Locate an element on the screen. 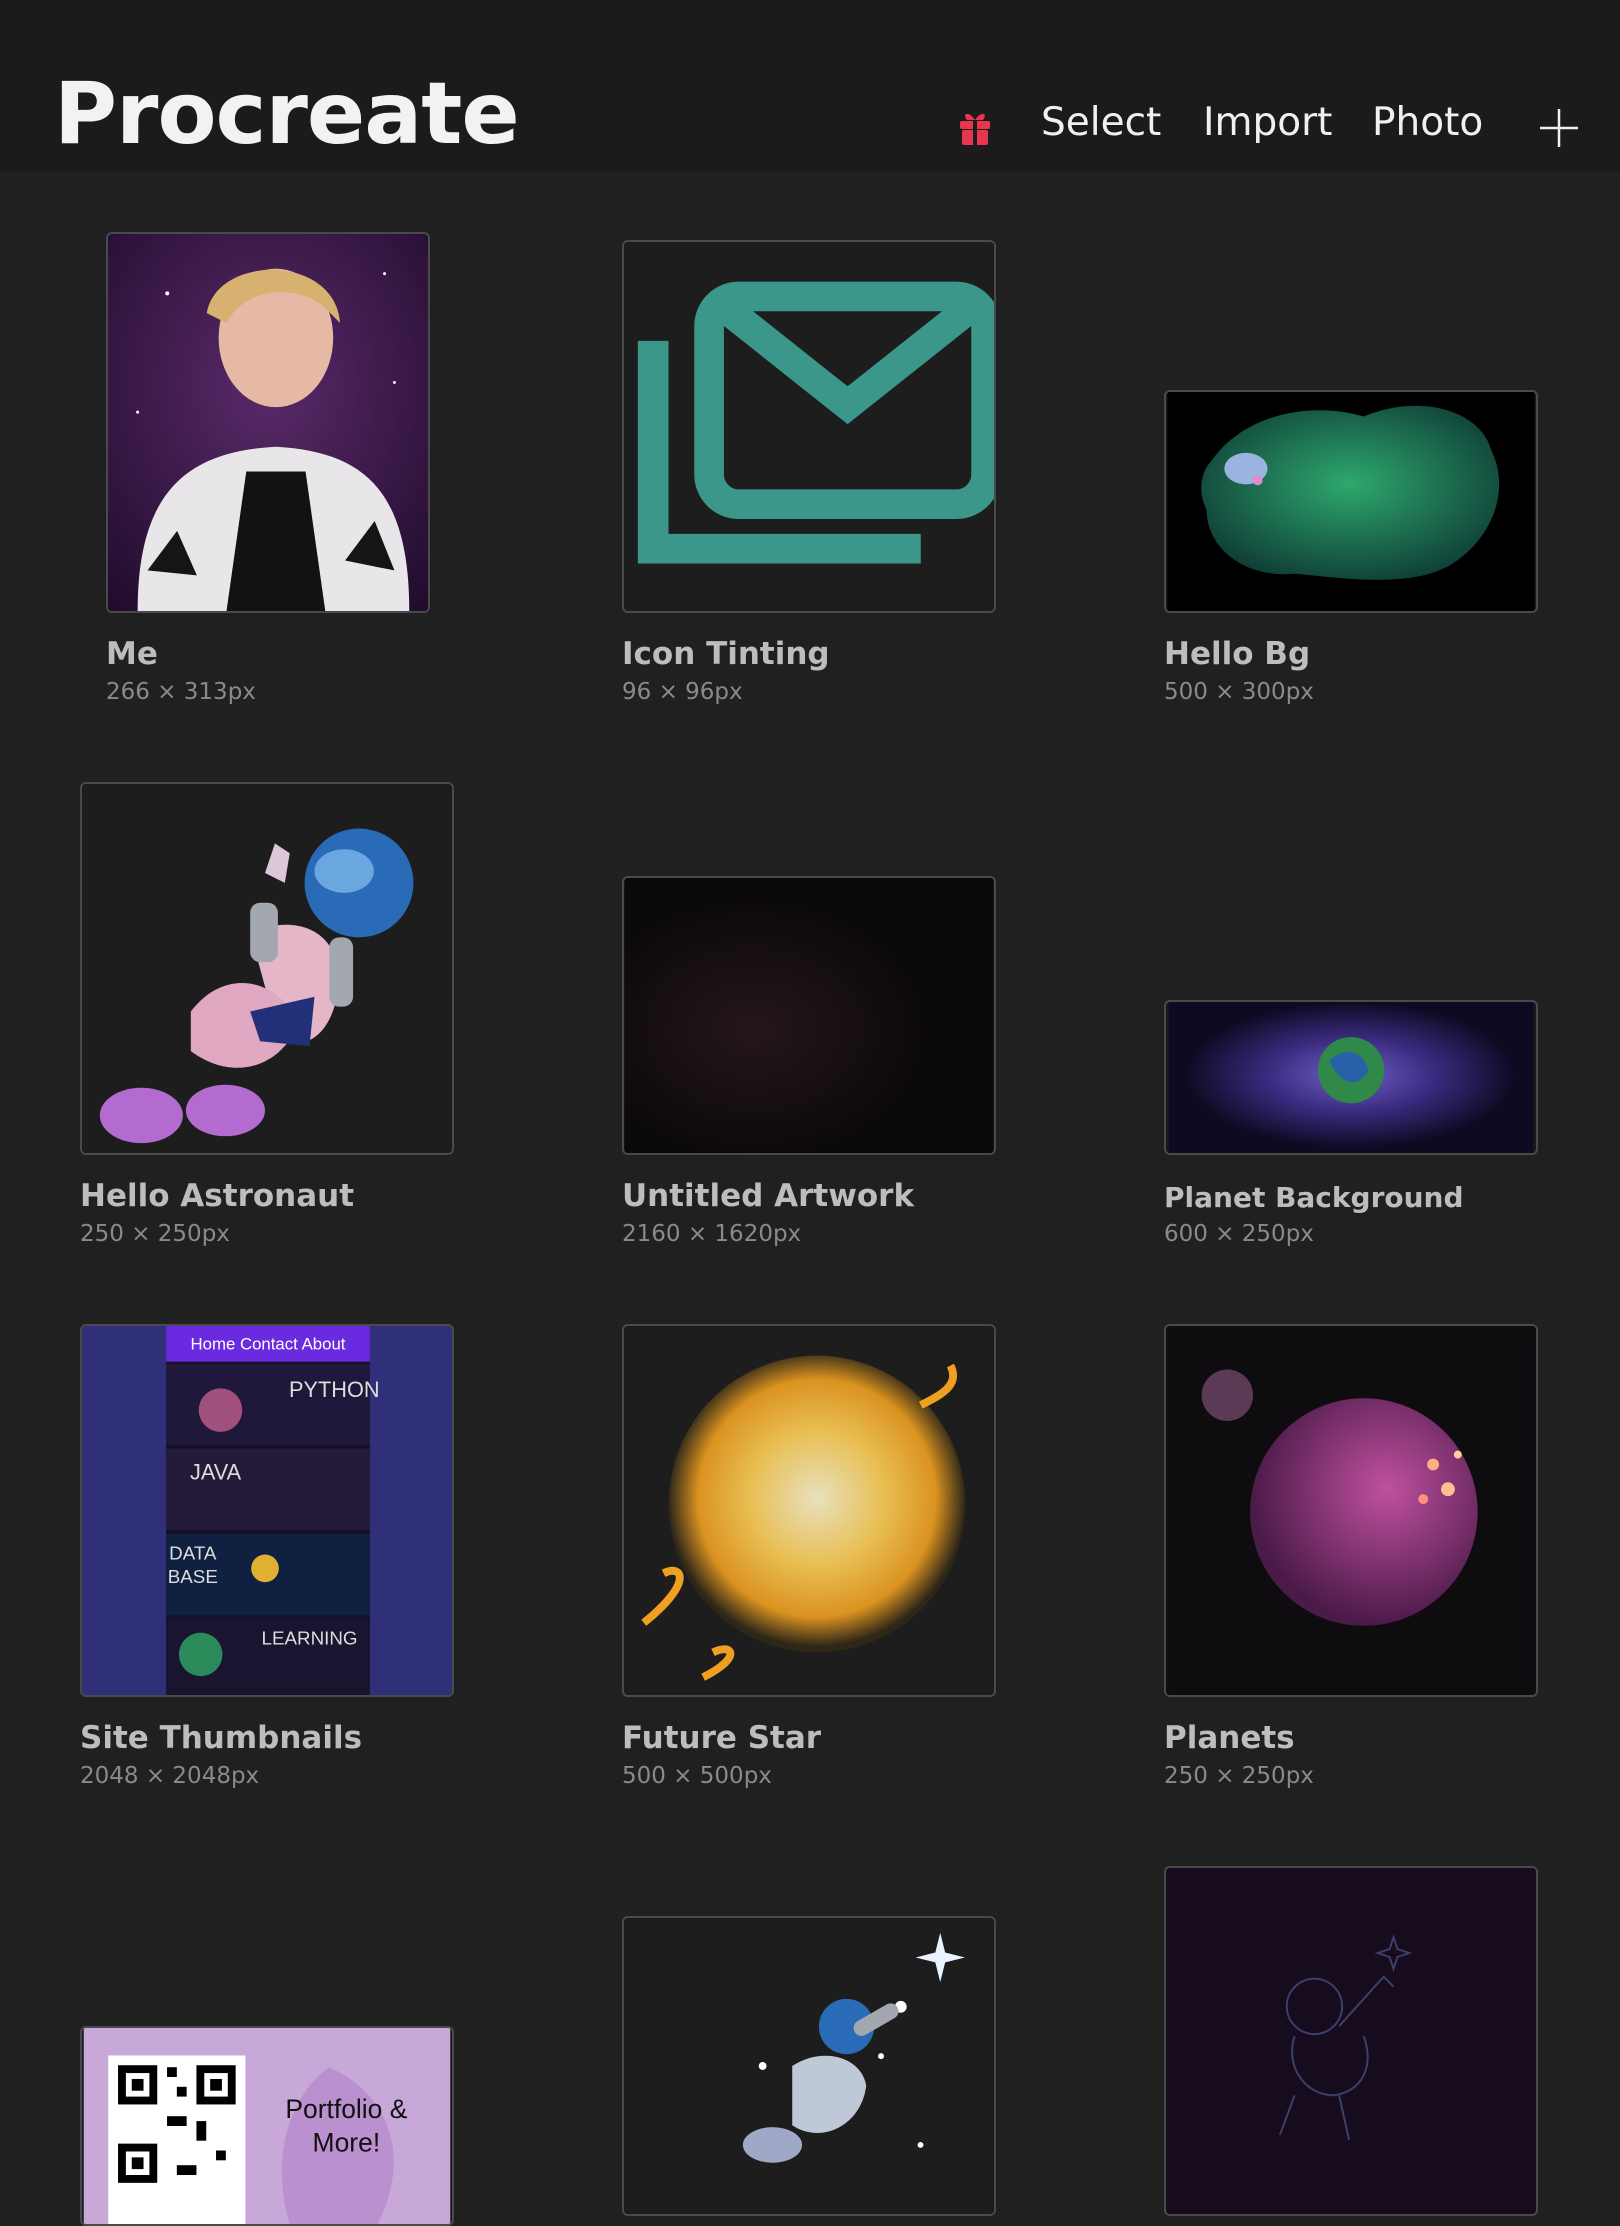 The image size is (1620, 2226). artwork-thumbnail-hello-astronaut is located at coordinates (267, 968).